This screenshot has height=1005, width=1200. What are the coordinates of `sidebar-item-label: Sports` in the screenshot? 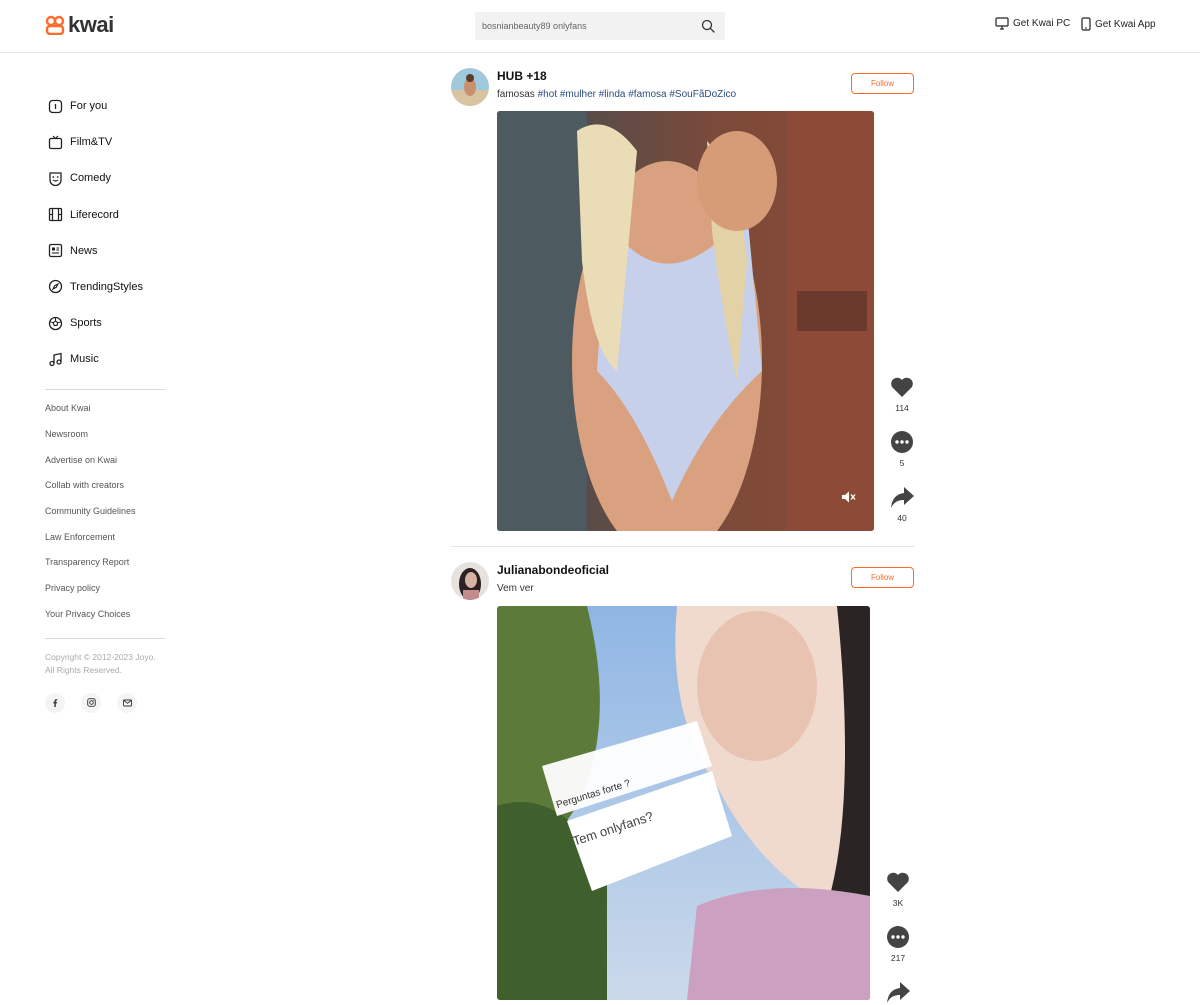 It's located at (86, 323).